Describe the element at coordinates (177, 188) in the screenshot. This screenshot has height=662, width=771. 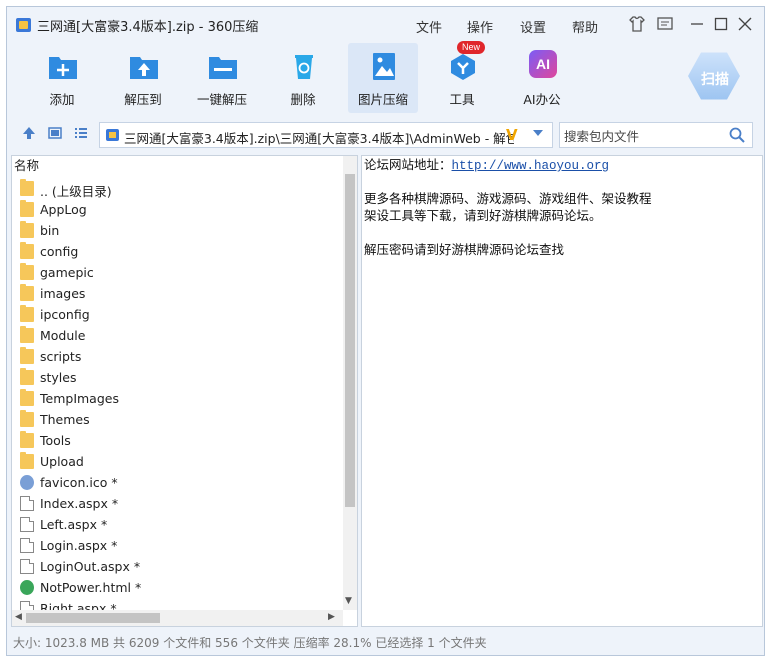
I see `file-list-item: .. (上级目录)` at that location.